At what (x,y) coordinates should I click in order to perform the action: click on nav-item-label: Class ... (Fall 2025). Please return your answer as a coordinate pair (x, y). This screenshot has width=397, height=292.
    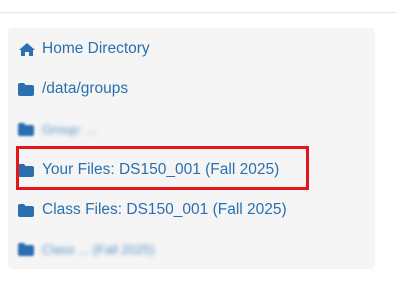
    Looking at the image, I should click on (98, 249).